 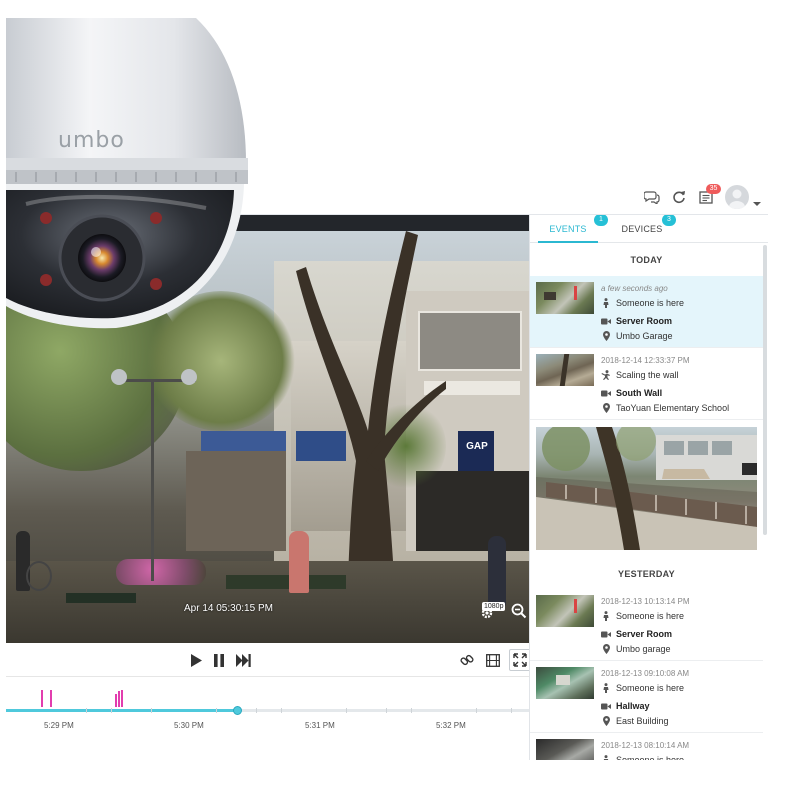 I want to click on panel-tabs: EVENTS 1 DEVICES 3, so click(x=649, y=229).